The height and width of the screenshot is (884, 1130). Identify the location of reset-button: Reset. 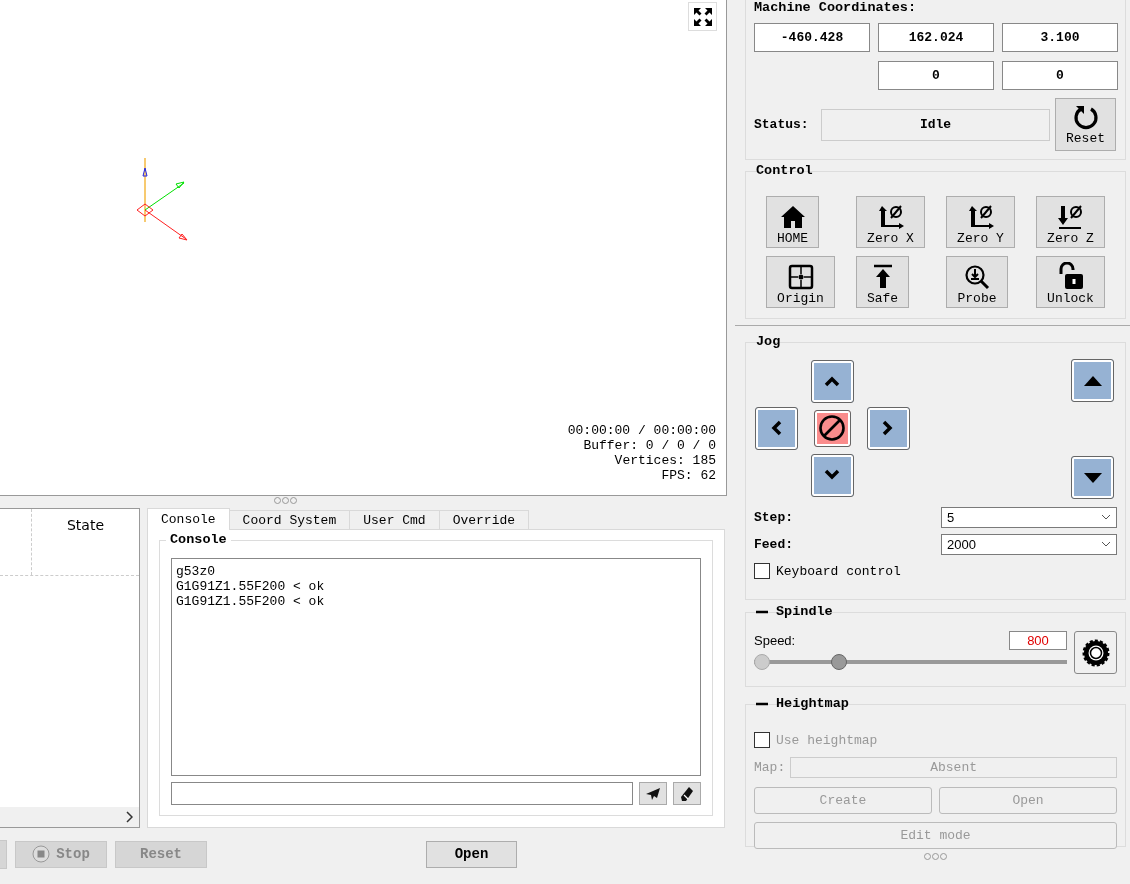
(1085, 124).